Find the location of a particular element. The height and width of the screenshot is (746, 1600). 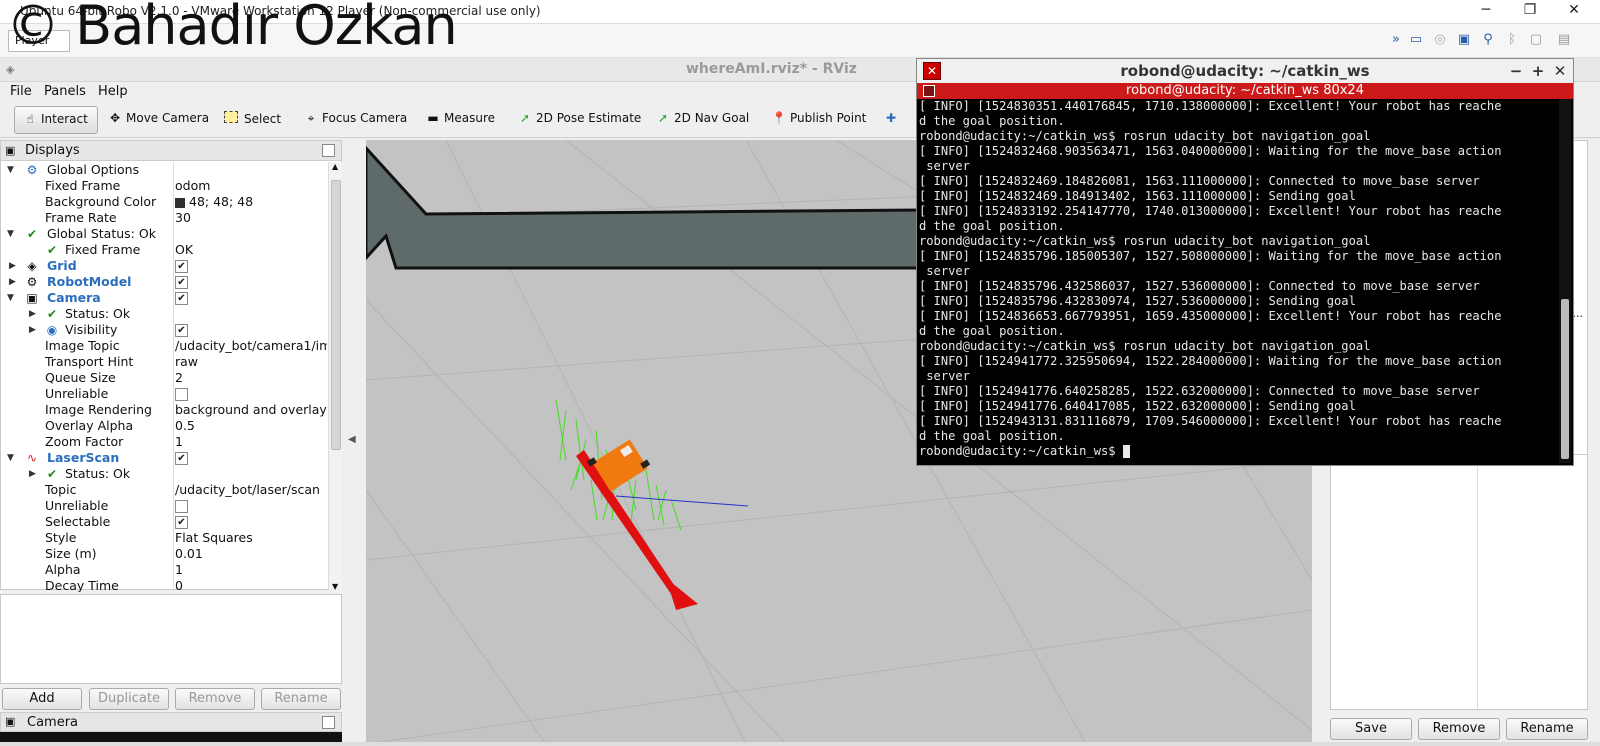

add-button: Add is located at coordinates (42, 699).